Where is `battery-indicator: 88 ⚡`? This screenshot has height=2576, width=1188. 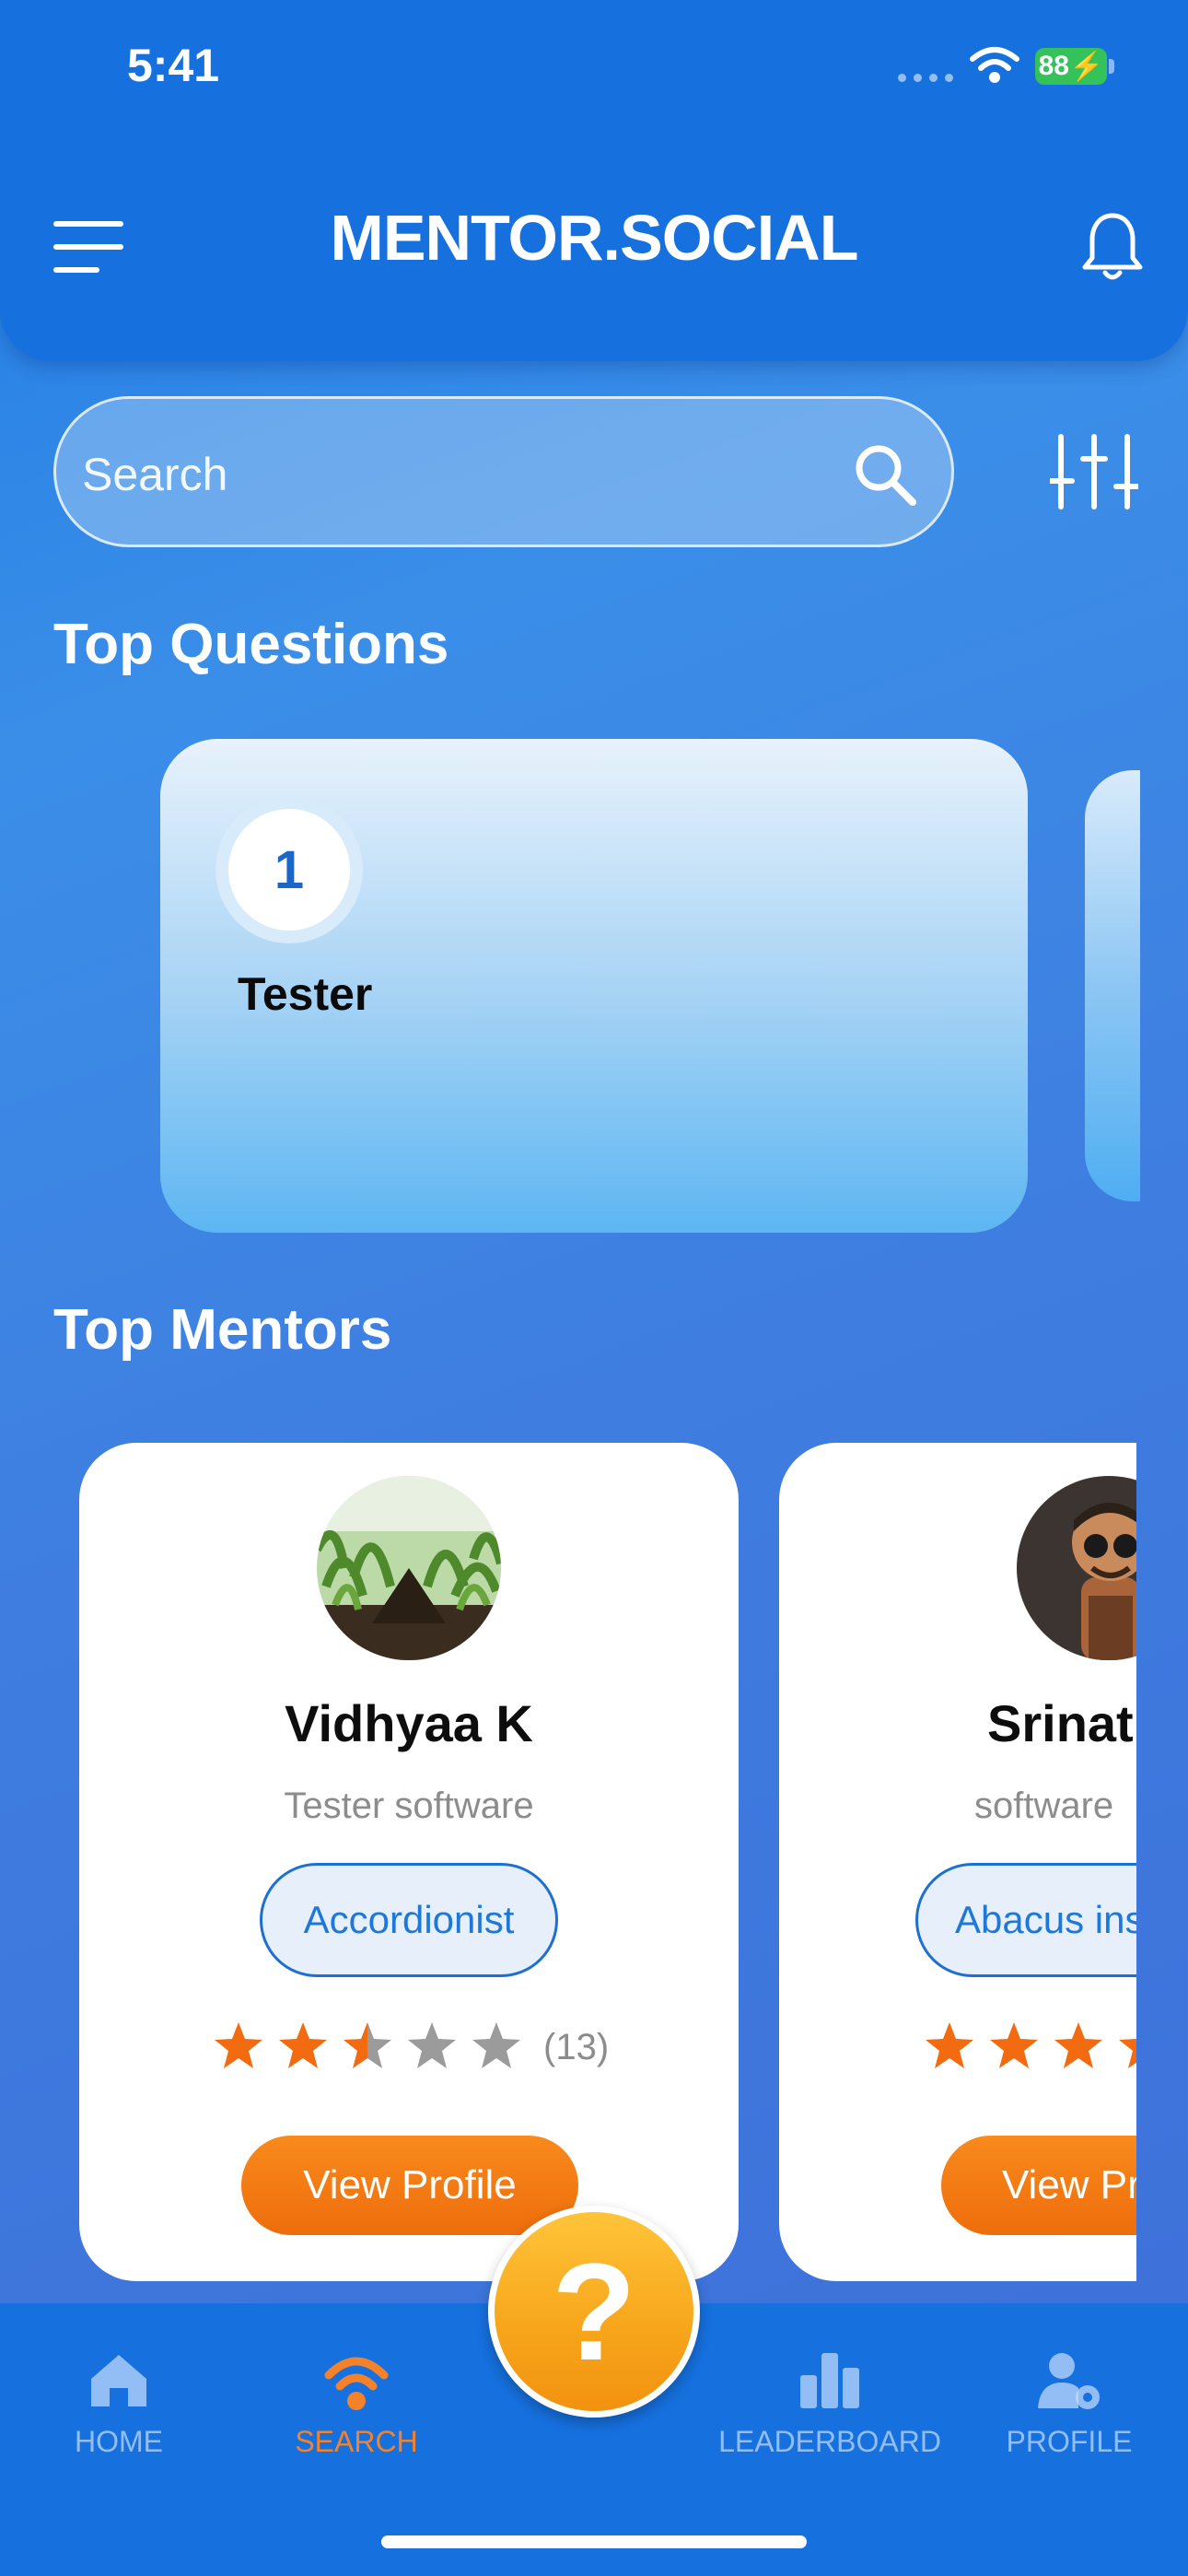
battery-indicator: 88 ⚡ is located at coordinates (1071, 66).